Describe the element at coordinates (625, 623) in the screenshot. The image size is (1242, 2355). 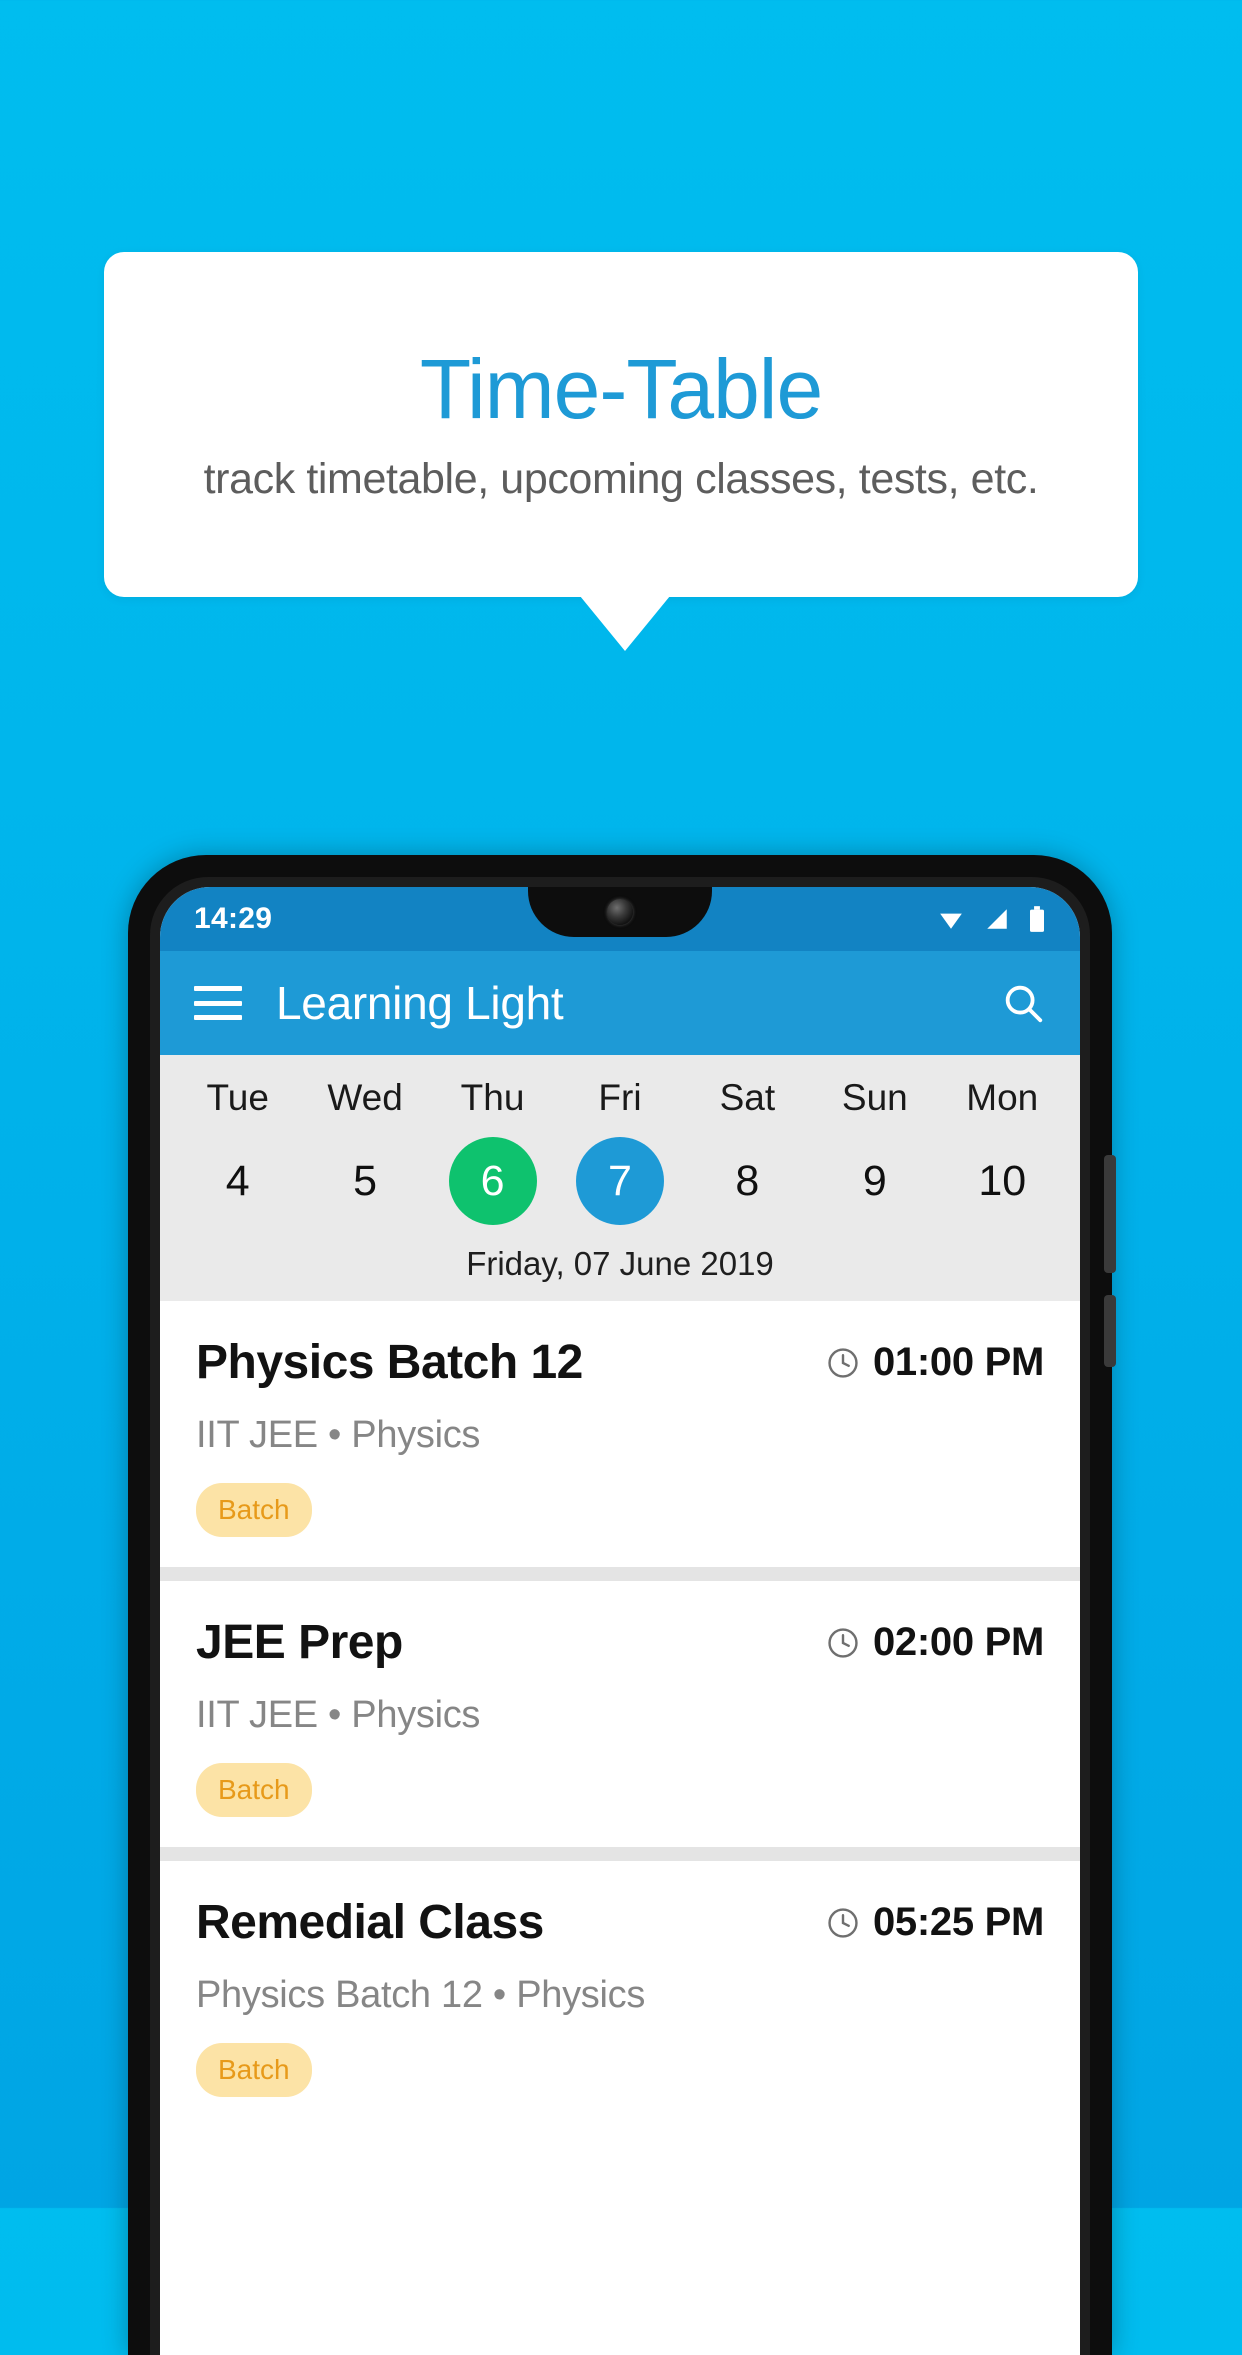
I see `promo-bubble-tail` at that location.